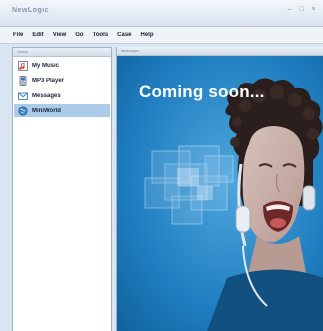 The width and height of the screenshot is (323, 331). I want to click on menu-go: Go, so click(79, 35).